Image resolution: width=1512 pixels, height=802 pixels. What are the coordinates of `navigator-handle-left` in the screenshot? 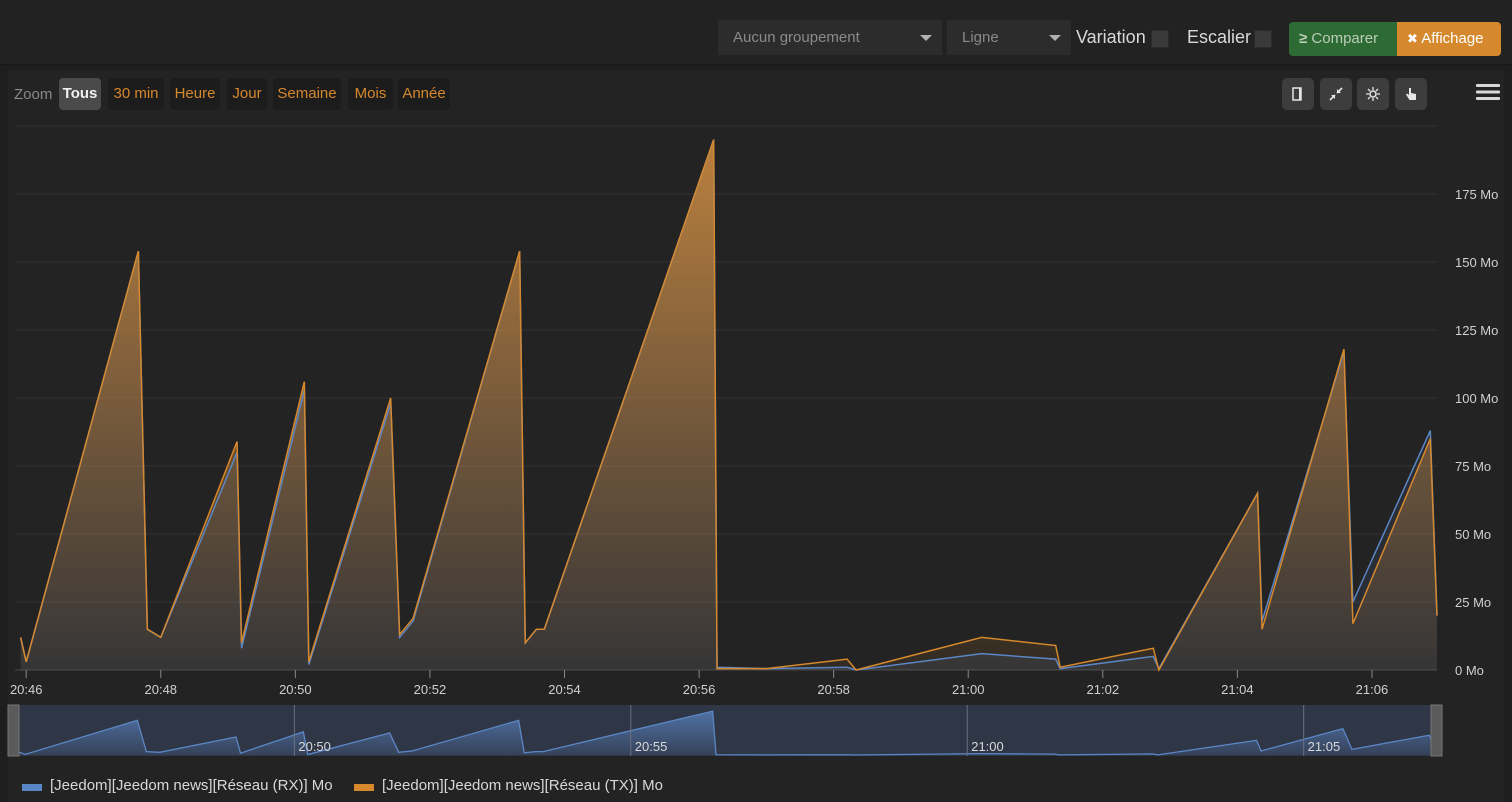 It's located at (13, 730).